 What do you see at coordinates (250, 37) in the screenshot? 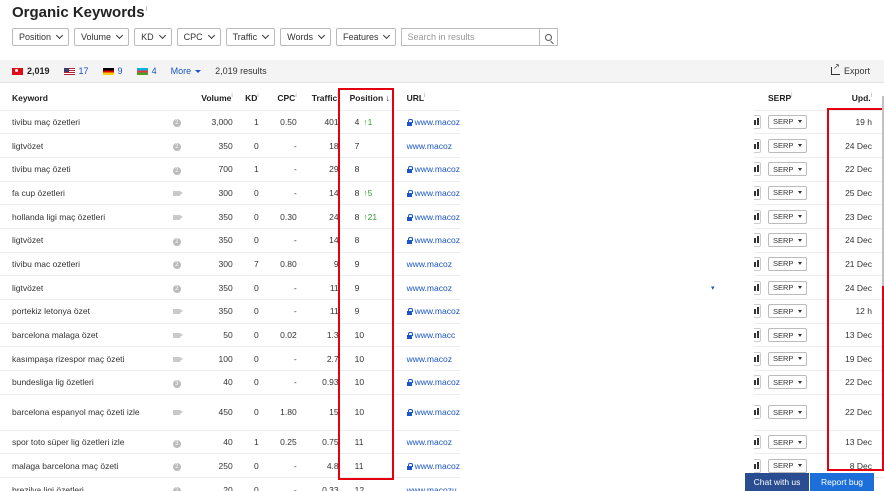
I see `traffic-filter: Traffic` at bounding box center [250, 37].